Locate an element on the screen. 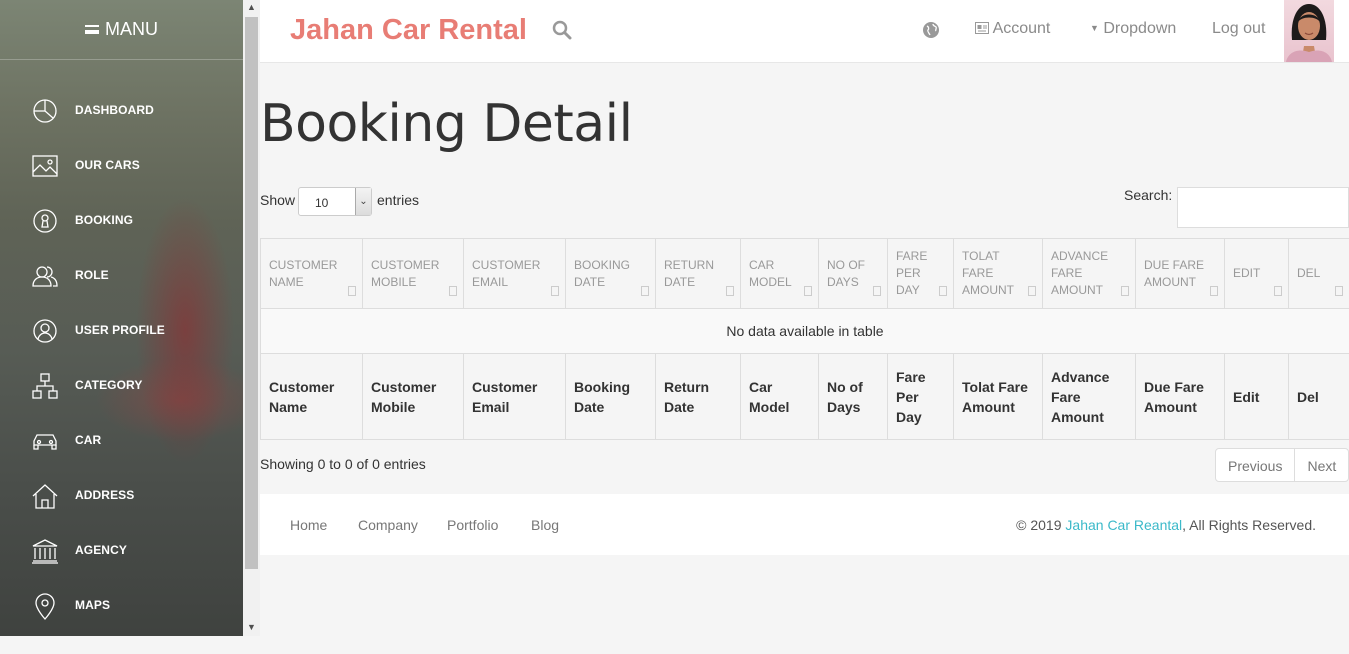 This screenshot has width=1349, height=654. user-photo is located at coordinates (1309, 33).